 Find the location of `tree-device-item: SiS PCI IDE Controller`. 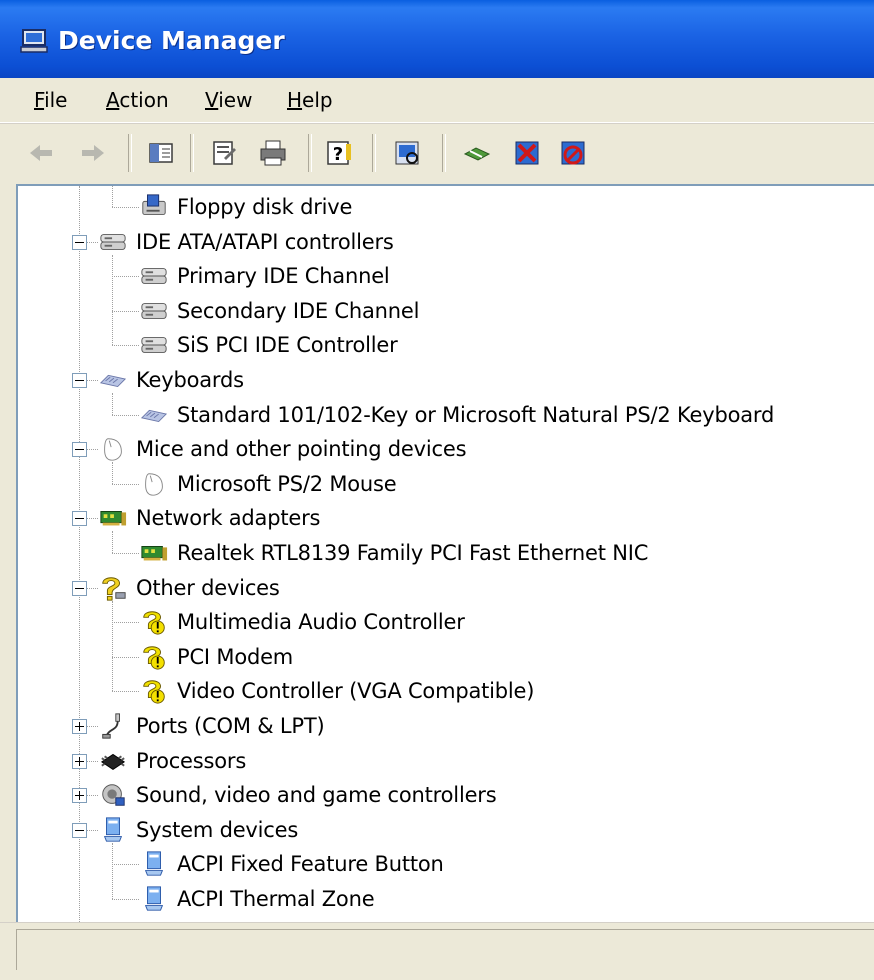

tree-device-item: SiS PCI IDE Controller is located at coordinates (268, 345).